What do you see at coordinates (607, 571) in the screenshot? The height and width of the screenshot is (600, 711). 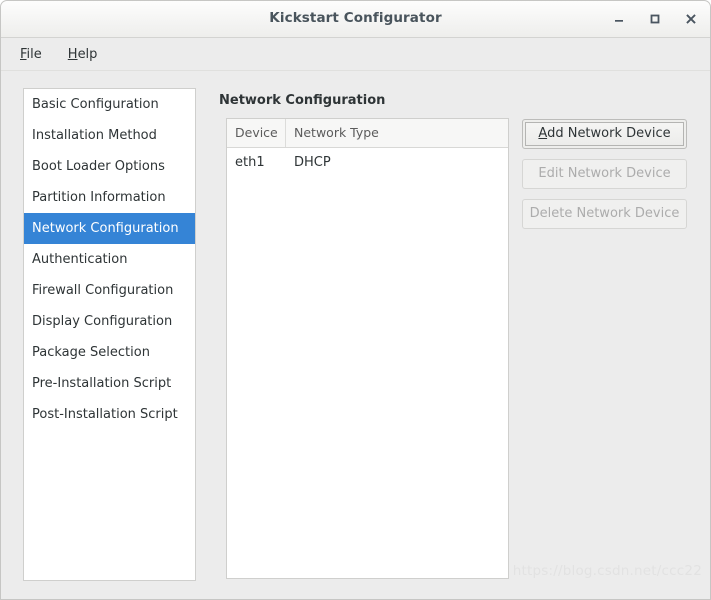 I see `watermark-text: https://blog.csdn.net/ccc22` at bounding box center [607, 571].